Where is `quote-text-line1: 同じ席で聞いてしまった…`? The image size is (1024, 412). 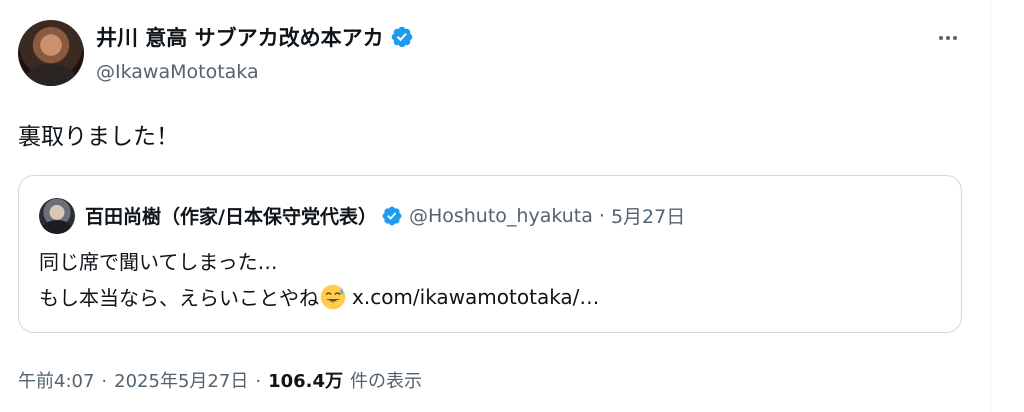
quote-text-line1: 同じ席で聞いてしまった… is located at coordinates (158, 262).